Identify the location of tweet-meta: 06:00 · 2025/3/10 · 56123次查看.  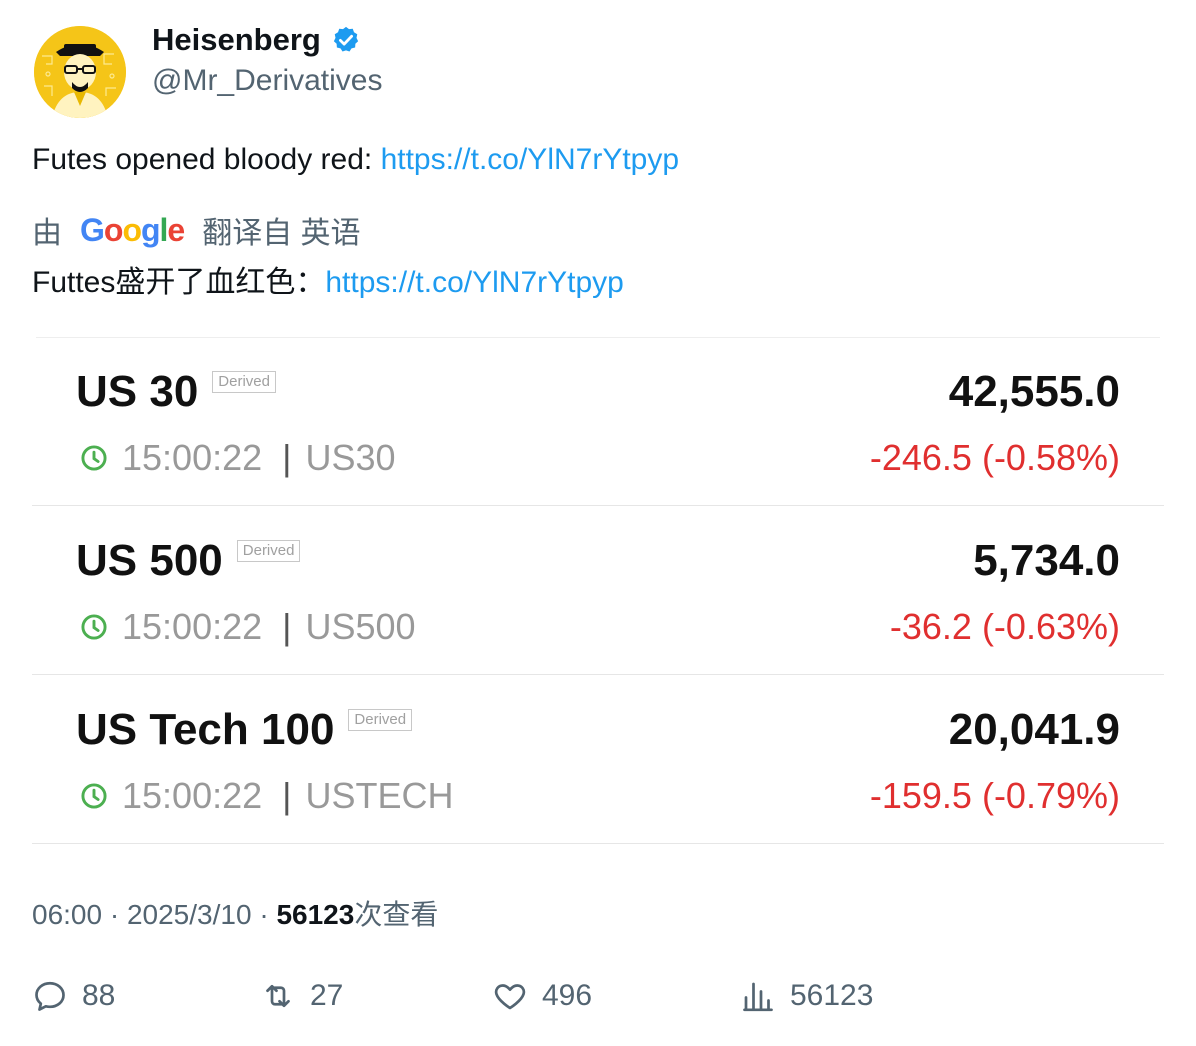
(235, 913).